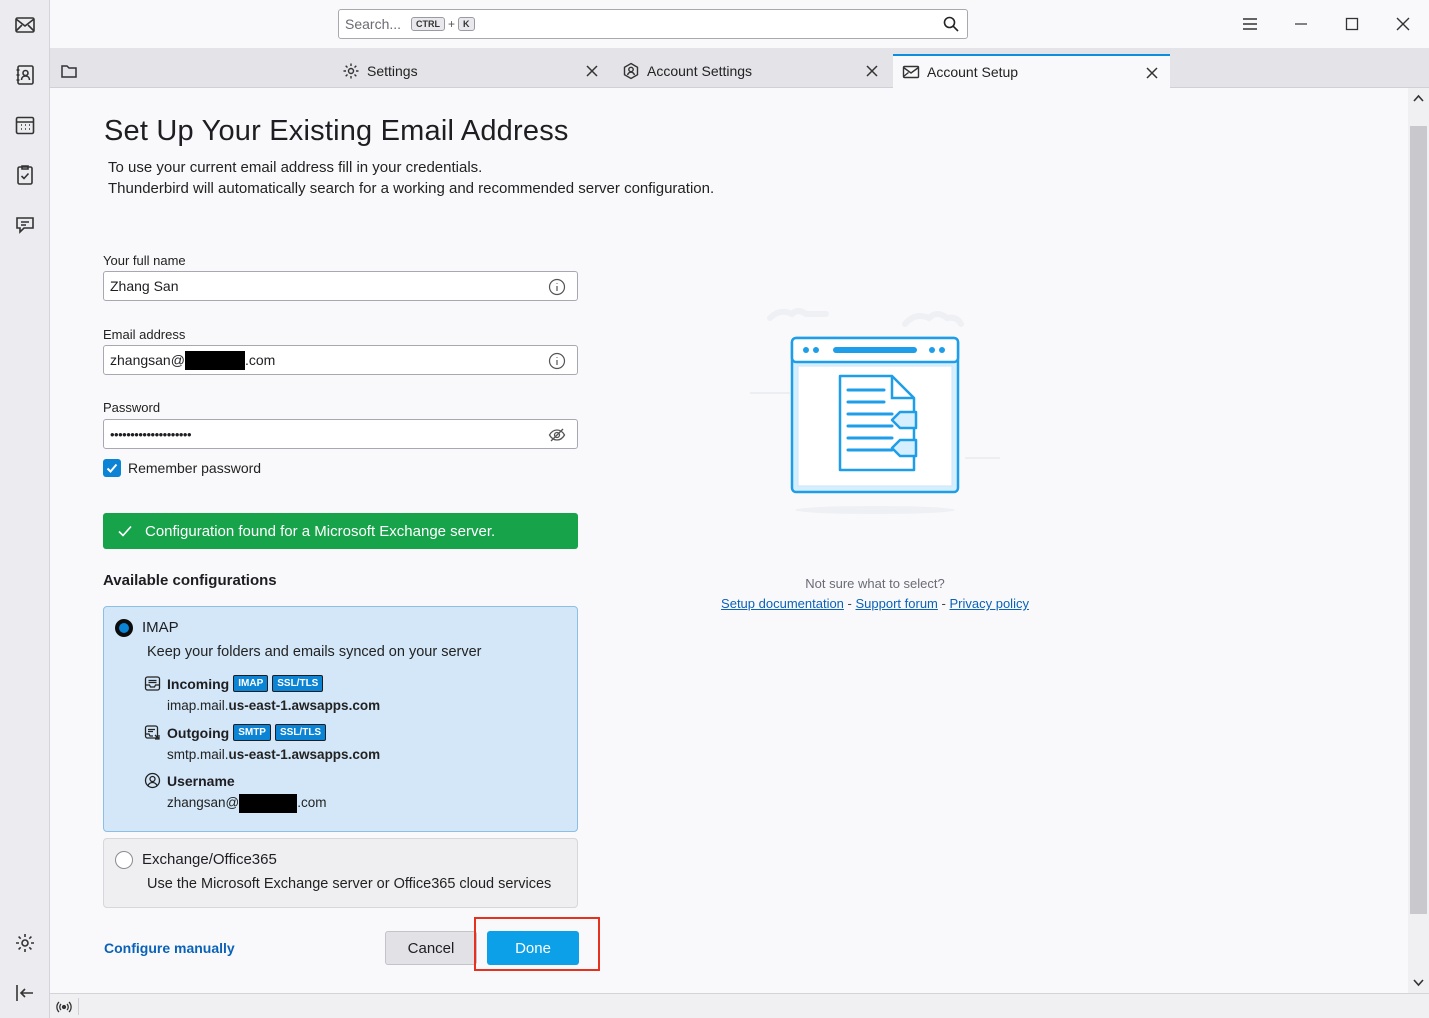  What do you see at coordinates (160, 627) in the screenshot?
I see `imap-title: IMAP` at bounding box center [160, 627].